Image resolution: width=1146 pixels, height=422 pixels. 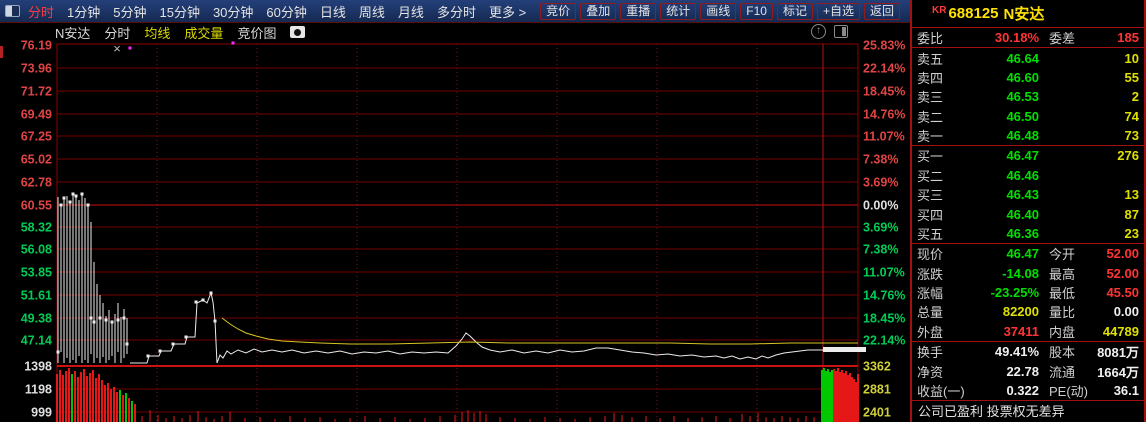 What do you see at coordinates (1122, 293) in the screenshot?
I see `pct-row-cell-3: 45.50` at bounding box center [1122, 293].